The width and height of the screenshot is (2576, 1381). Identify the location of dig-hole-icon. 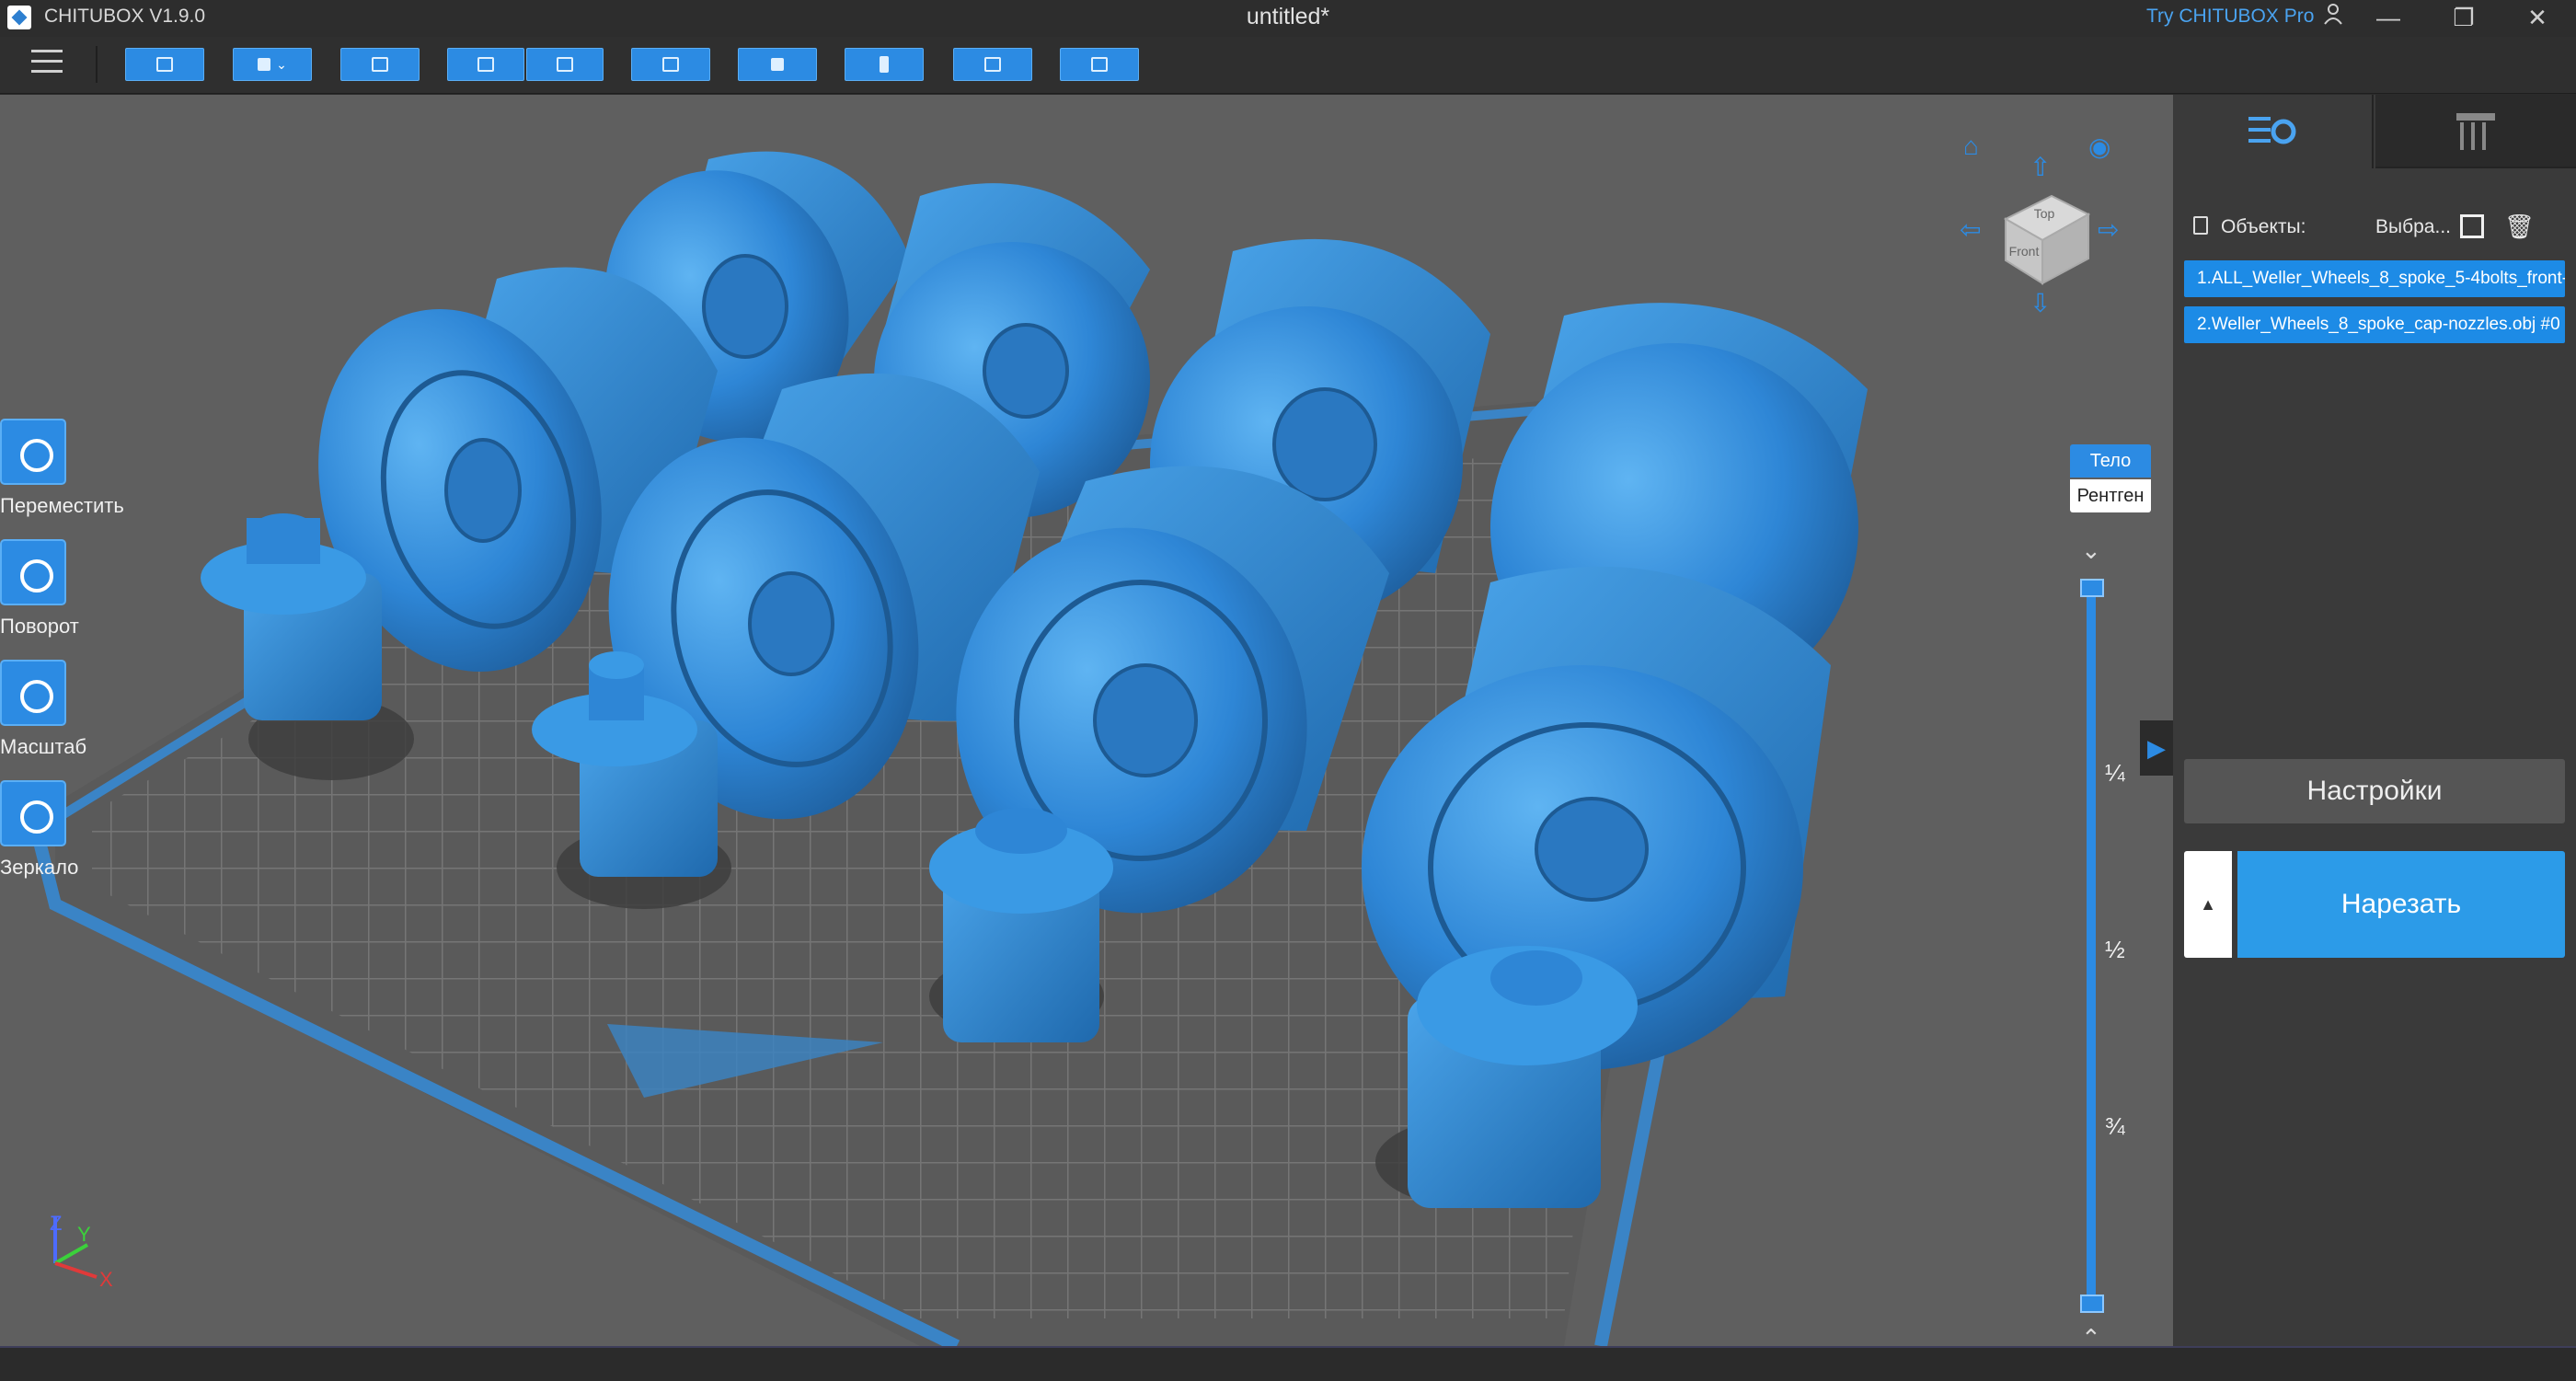
(993, 64).